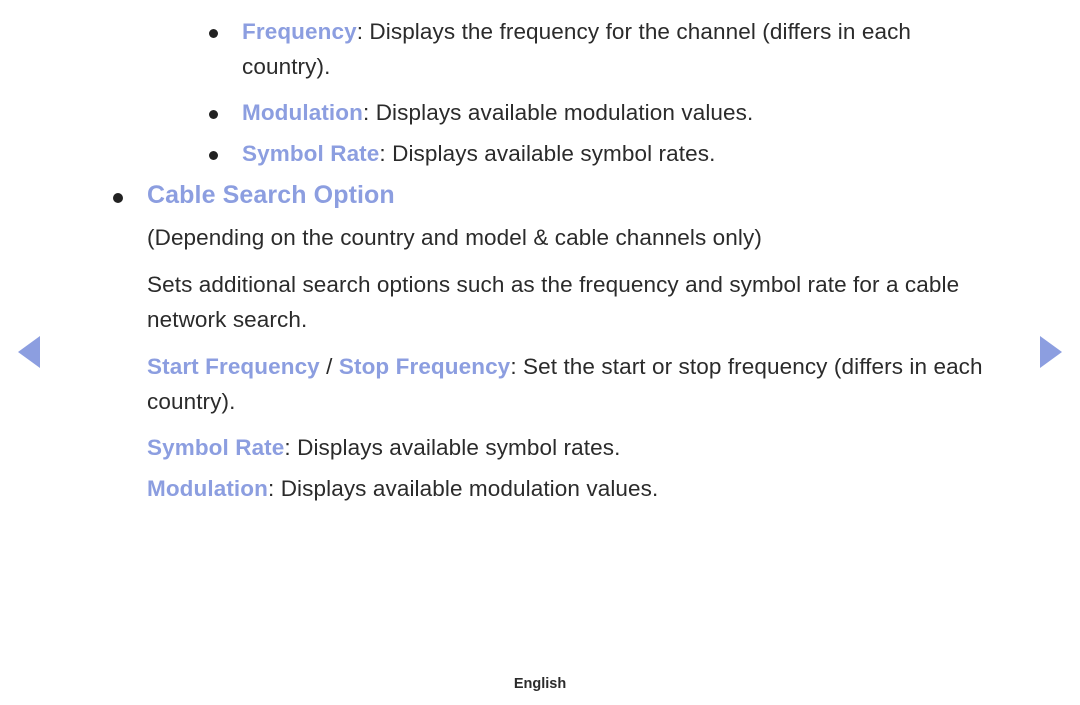 The height and width of the screenshot is (705, 1080). What do you see at coordinates (424, 366) in the screenshot?
I see `entry-keyword-stop: Stop Frequency` at bounding box center [424, 366].